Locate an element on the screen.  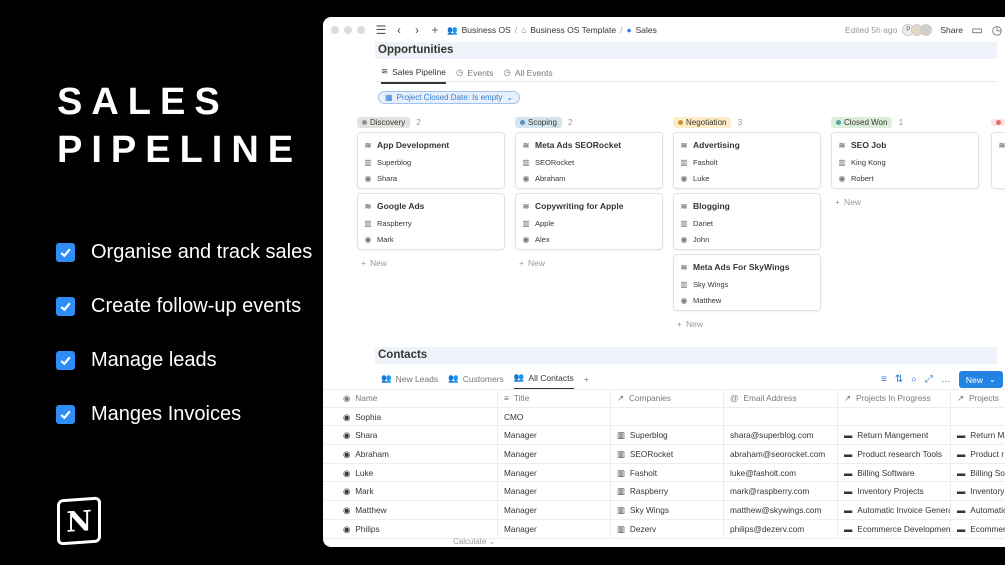
status-tag: Closed Won is located at coordinates (862, 122).